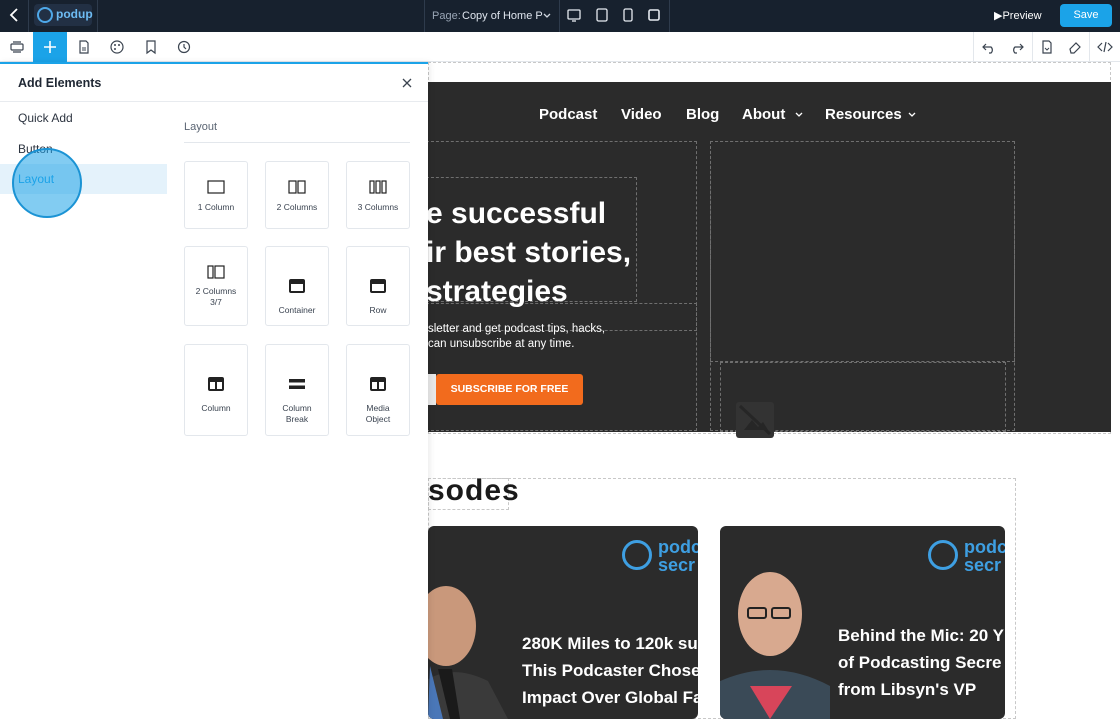 The image size is (1120, 719). I want to click on hero-headline: e successful ir best stories, strategies, so click(534, 252).